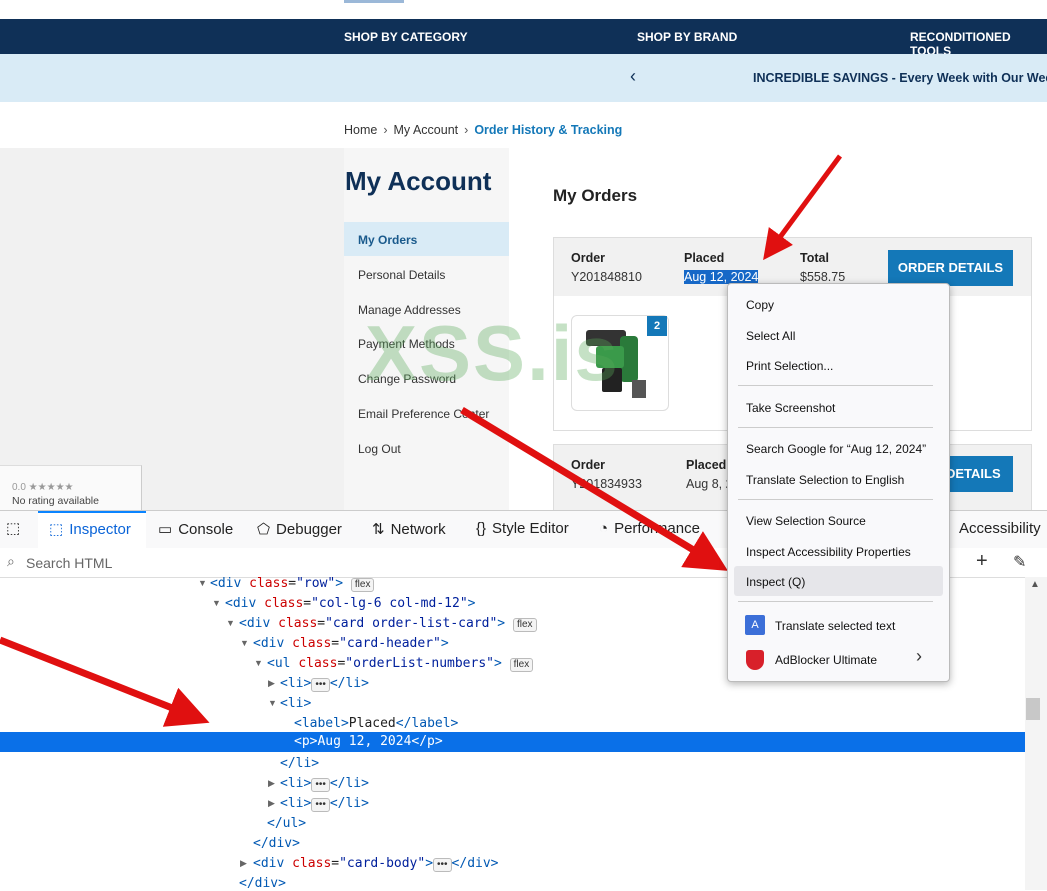  What do you see at coordinates (755, 625) in the screenshot?
I see `translate-icon: A` at bounding box center [755, 625].